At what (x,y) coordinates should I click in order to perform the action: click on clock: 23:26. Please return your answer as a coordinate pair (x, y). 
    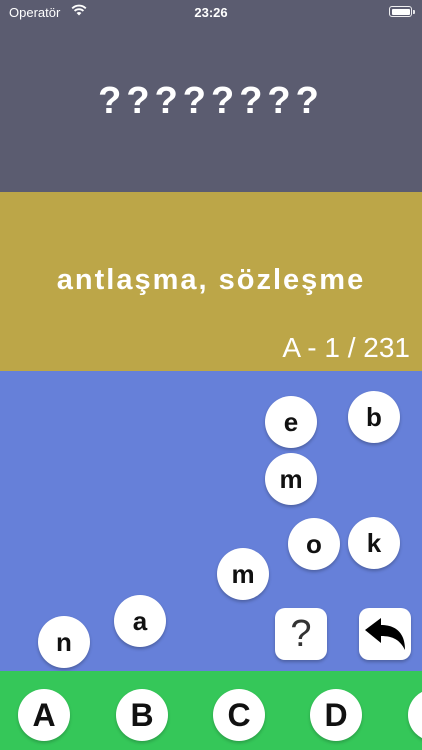
    Looking at the image, I should click on (211, 12).